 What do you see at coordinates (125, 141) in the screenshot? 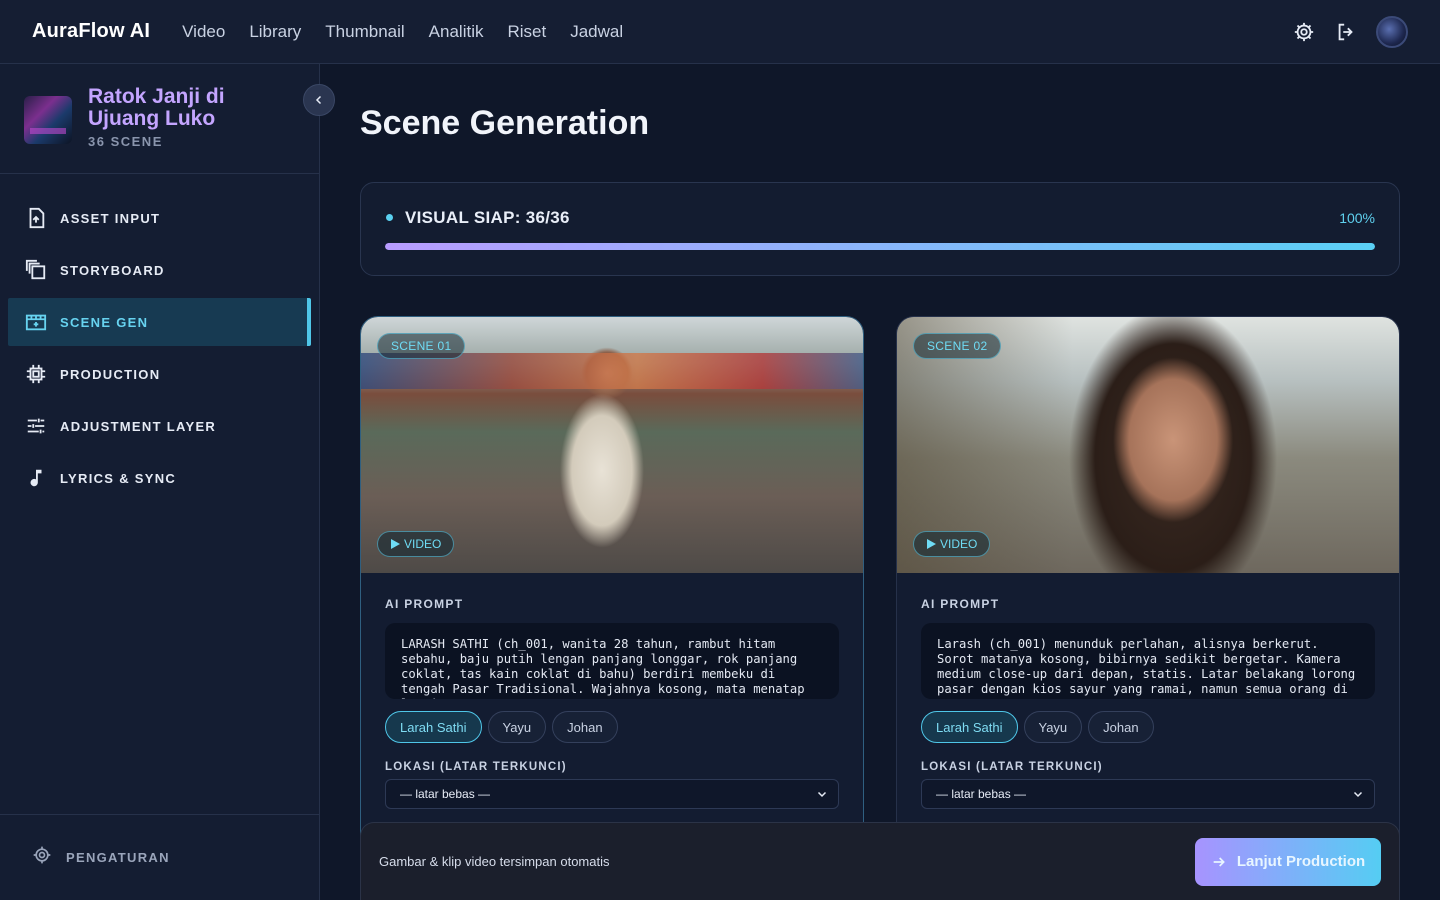
I see `scene-count: 36 SCENE` at bounding box center [125, 141].